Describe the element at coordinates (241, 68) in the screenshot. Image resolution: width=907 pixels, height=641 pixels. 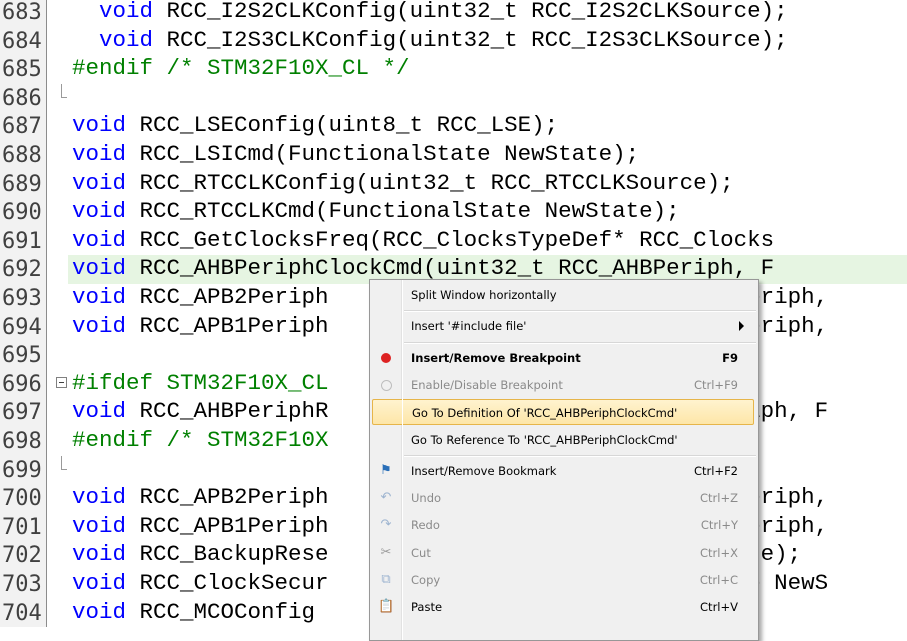
I see `code-text: #endif /* STM32F10X_CL */` at that location.